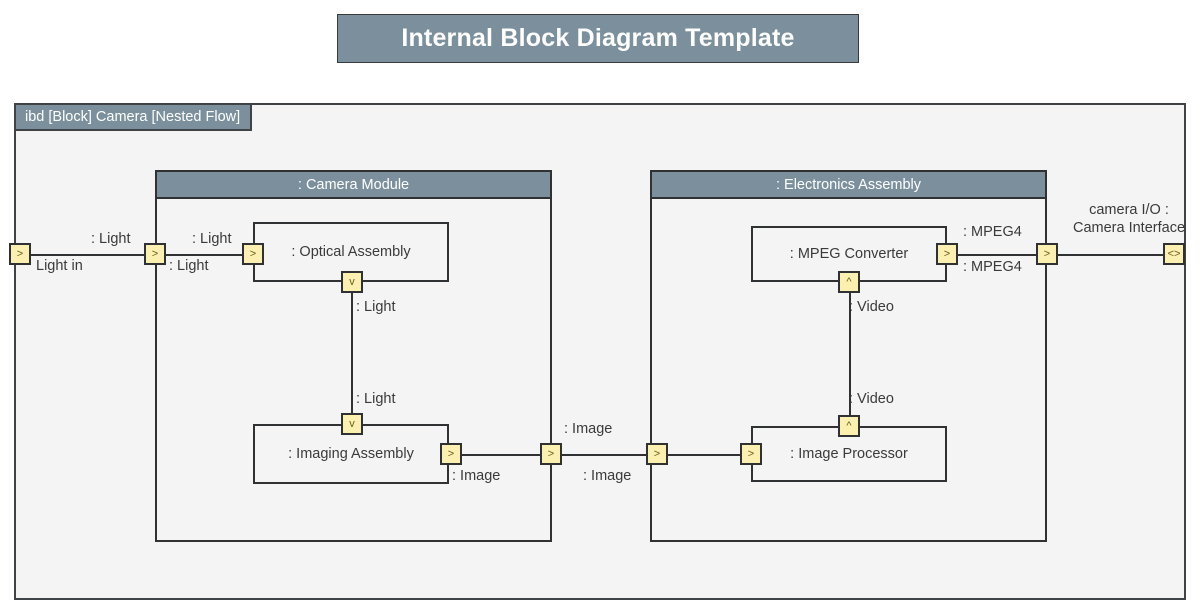 The height and width of the screenshot is (612, 1200). Describe the element at coordinates (134, 118) in the screenshot. I see `frame-label: ibd [Block] Camera [Nested Flow]` at that location.